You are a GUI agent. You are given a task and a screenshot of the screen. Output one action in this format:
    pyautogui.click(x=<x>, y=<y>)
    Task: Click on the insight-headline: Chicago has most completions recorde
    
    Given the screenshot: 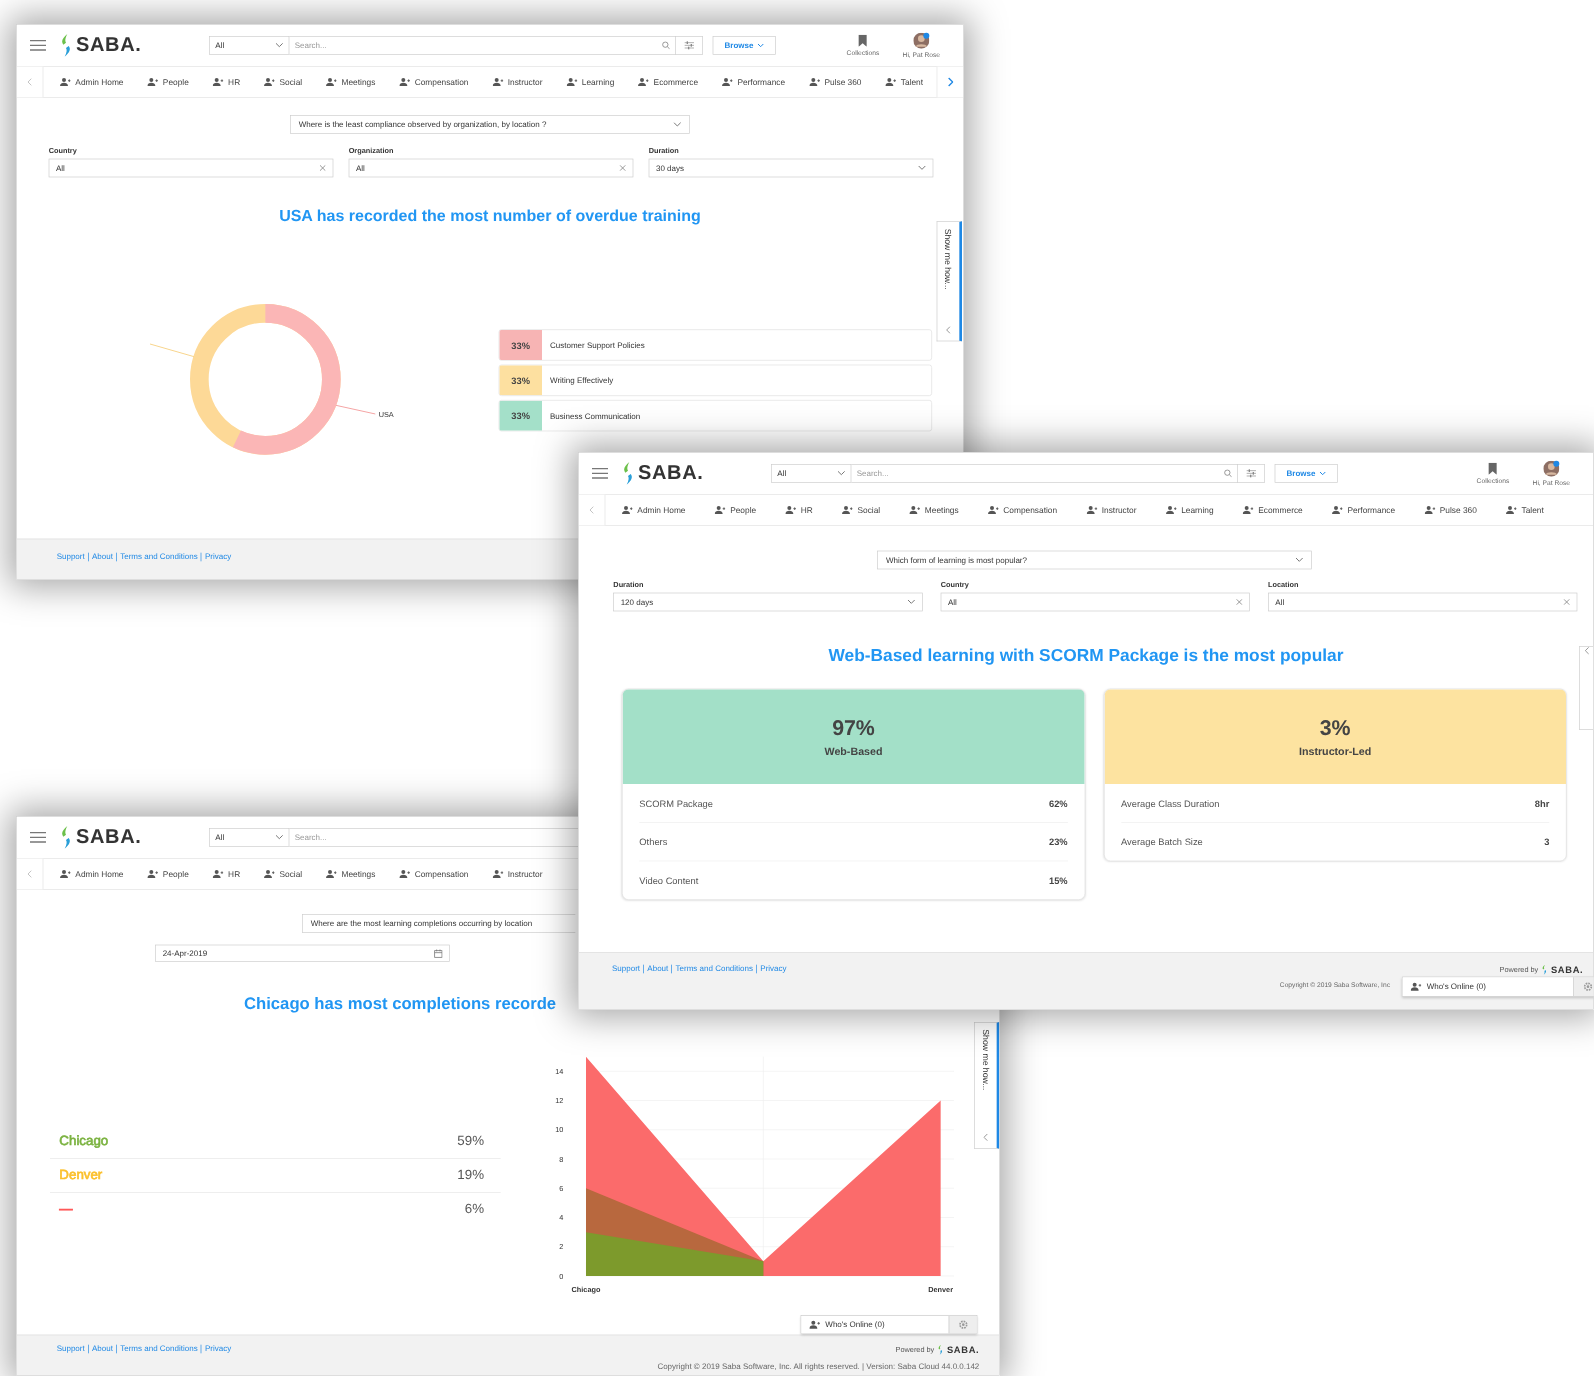 What is the action you would take?
    pyautogui.click(x=400, y=1004)
    